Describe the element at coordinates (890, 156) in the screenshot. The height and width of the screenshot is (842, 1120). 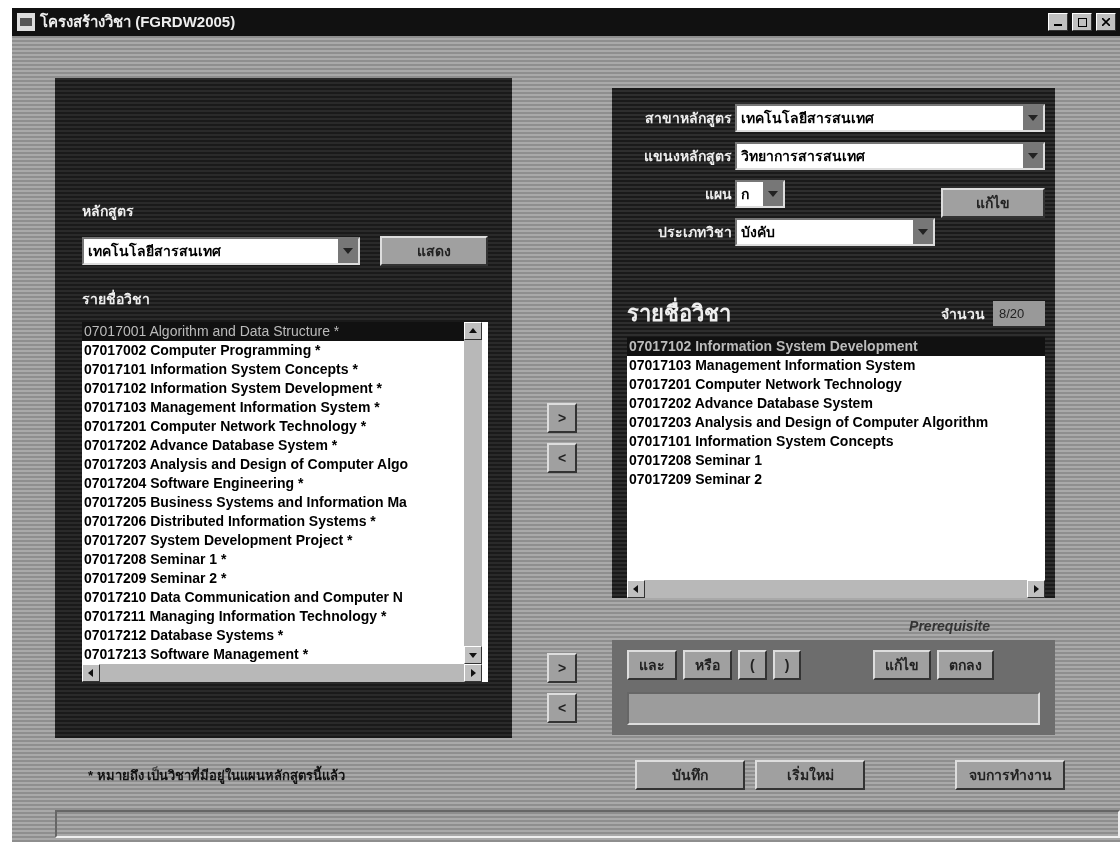
I see `plan-dropdown: วิทยาการสารสนเทศ` at that location.